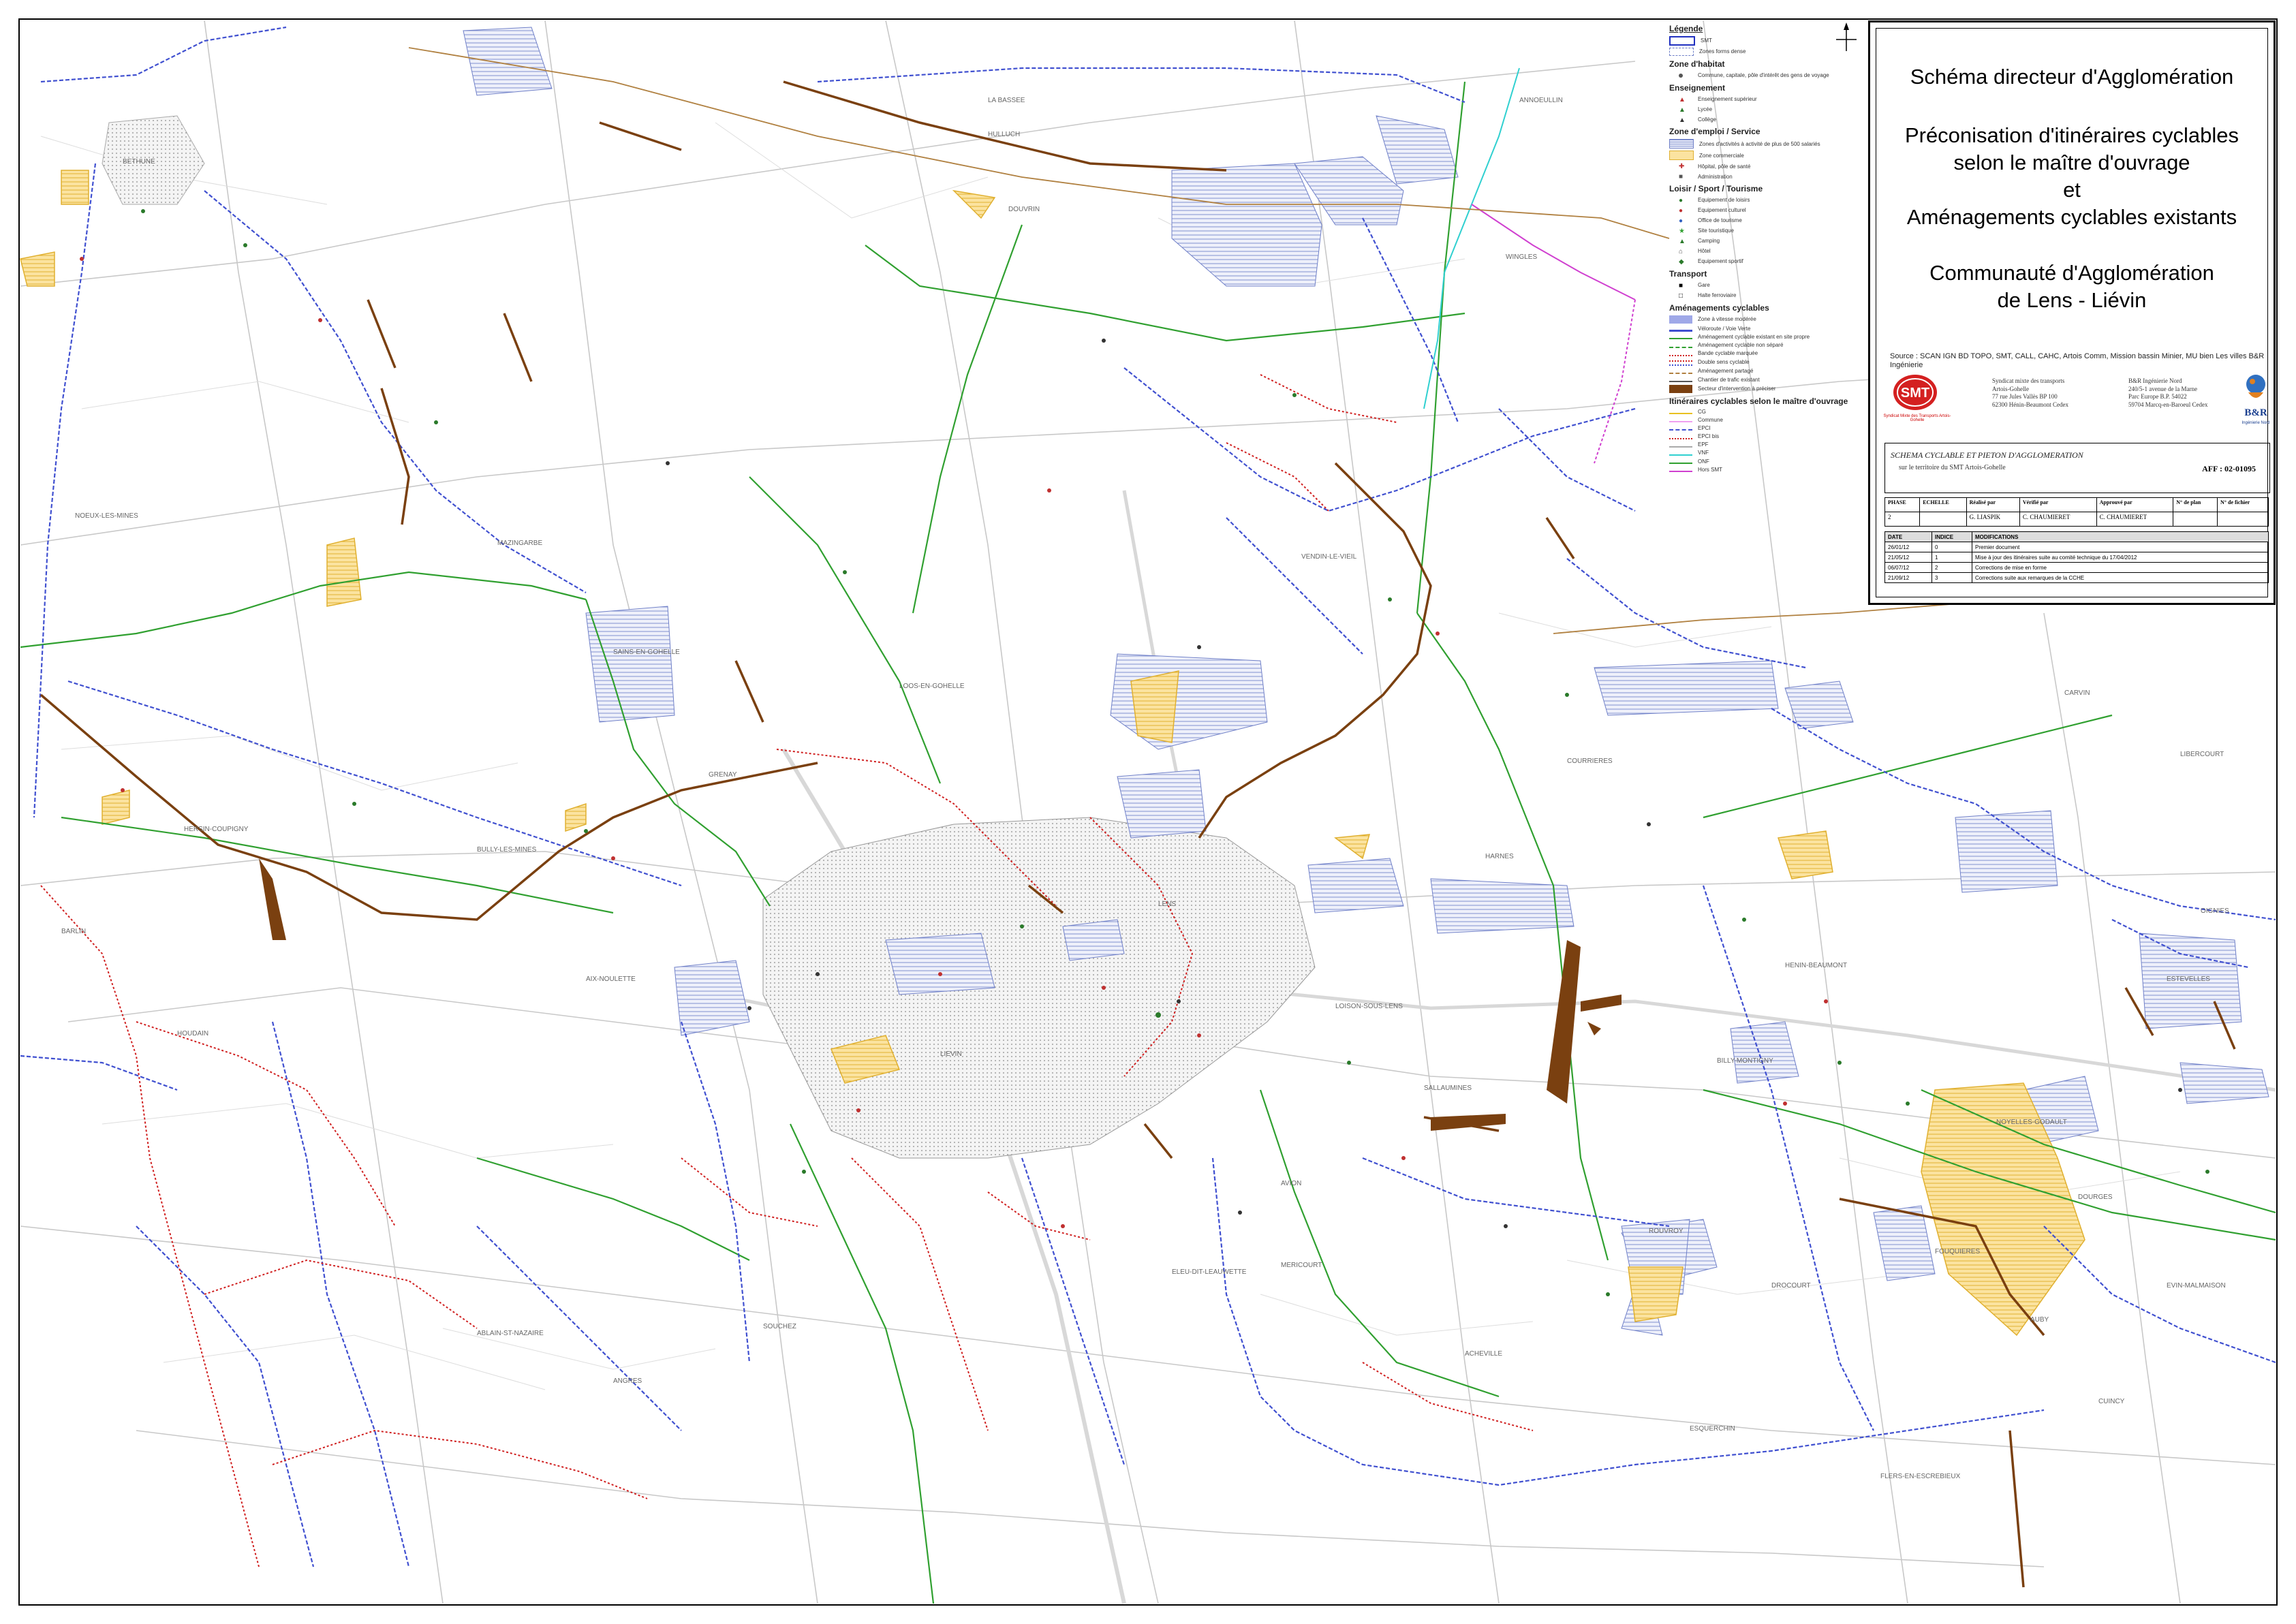 The height and width of the screenshot is (1624, 2296). What do you see at coordinates (1791, 1286) in the screenshot?
I see `place-label: DROCOURT` at bounding box center [1791, 1286].